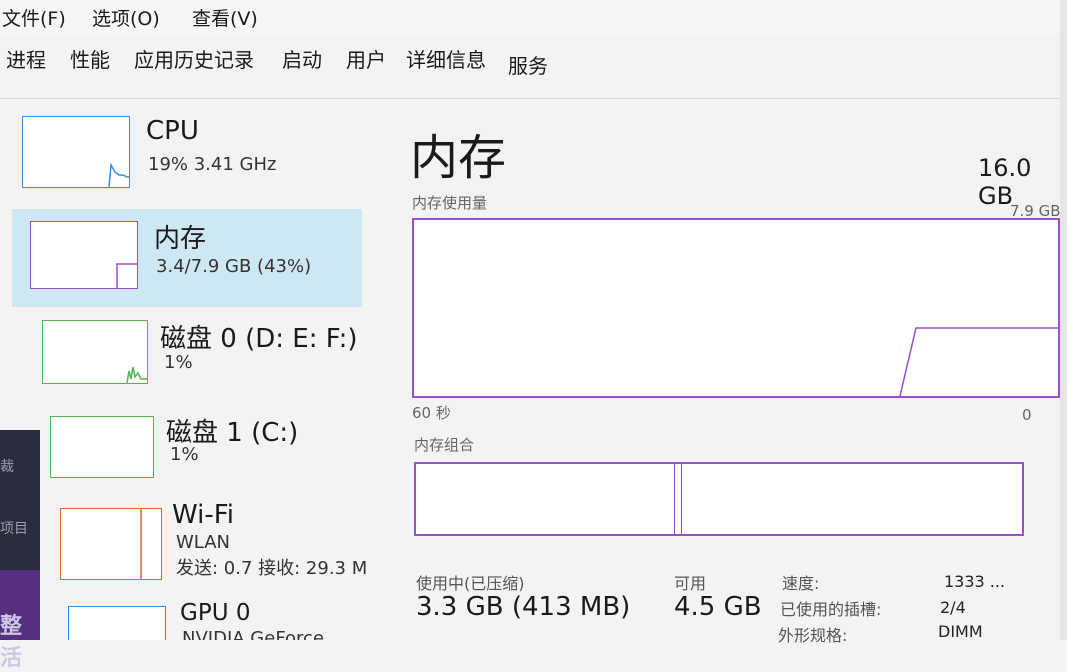 Image resolution: width=1067 pixels, height=672 pixels. What do you see at coordinates (719, 499) in the screenshot?
I see `memory-composition-bar` at bounding box center [719, 499].